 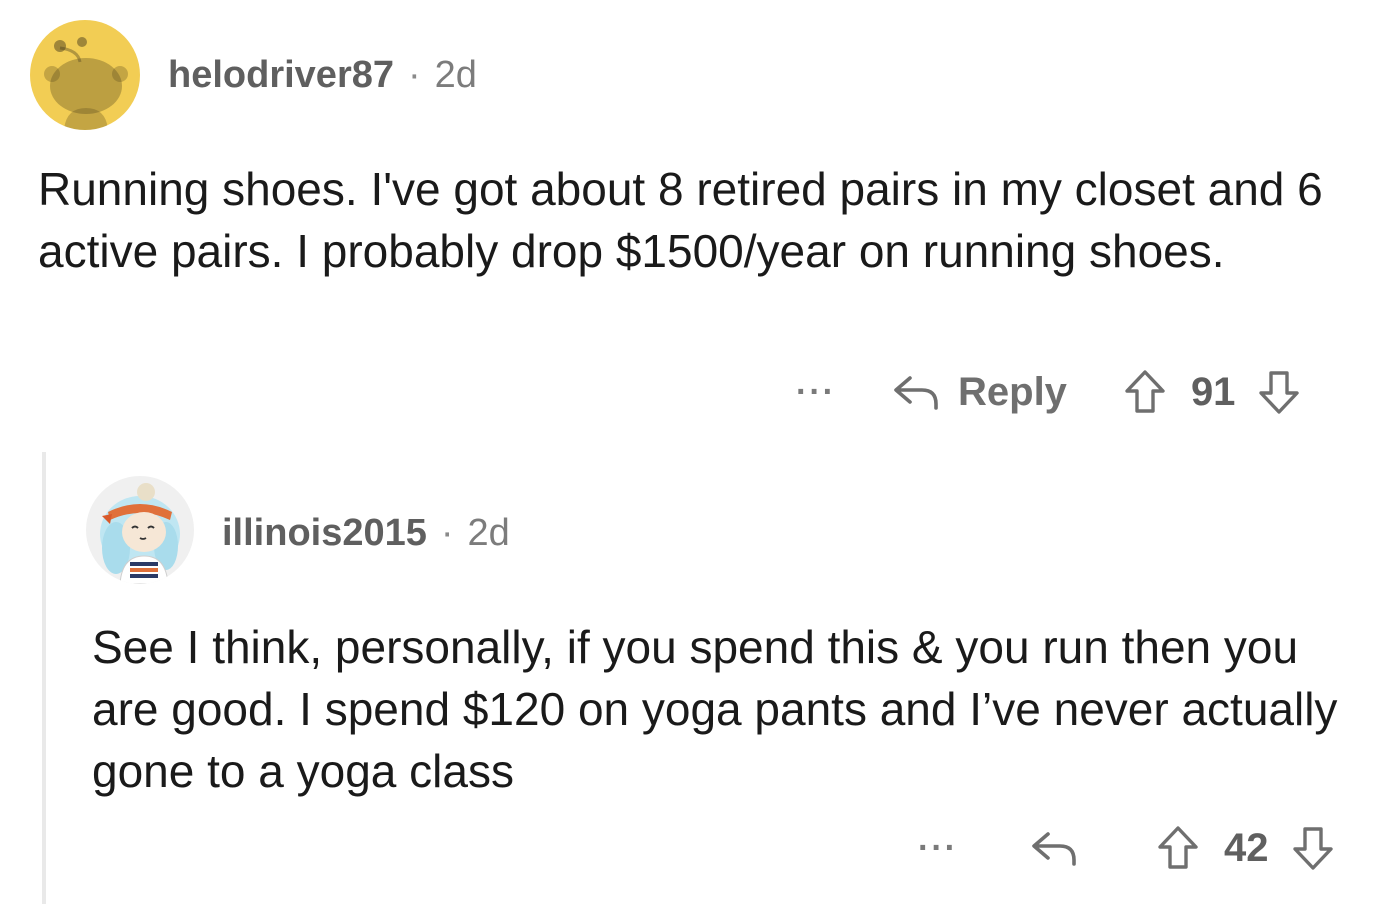 I want to click on vote-score: 42, so click(x=1246, y=847).